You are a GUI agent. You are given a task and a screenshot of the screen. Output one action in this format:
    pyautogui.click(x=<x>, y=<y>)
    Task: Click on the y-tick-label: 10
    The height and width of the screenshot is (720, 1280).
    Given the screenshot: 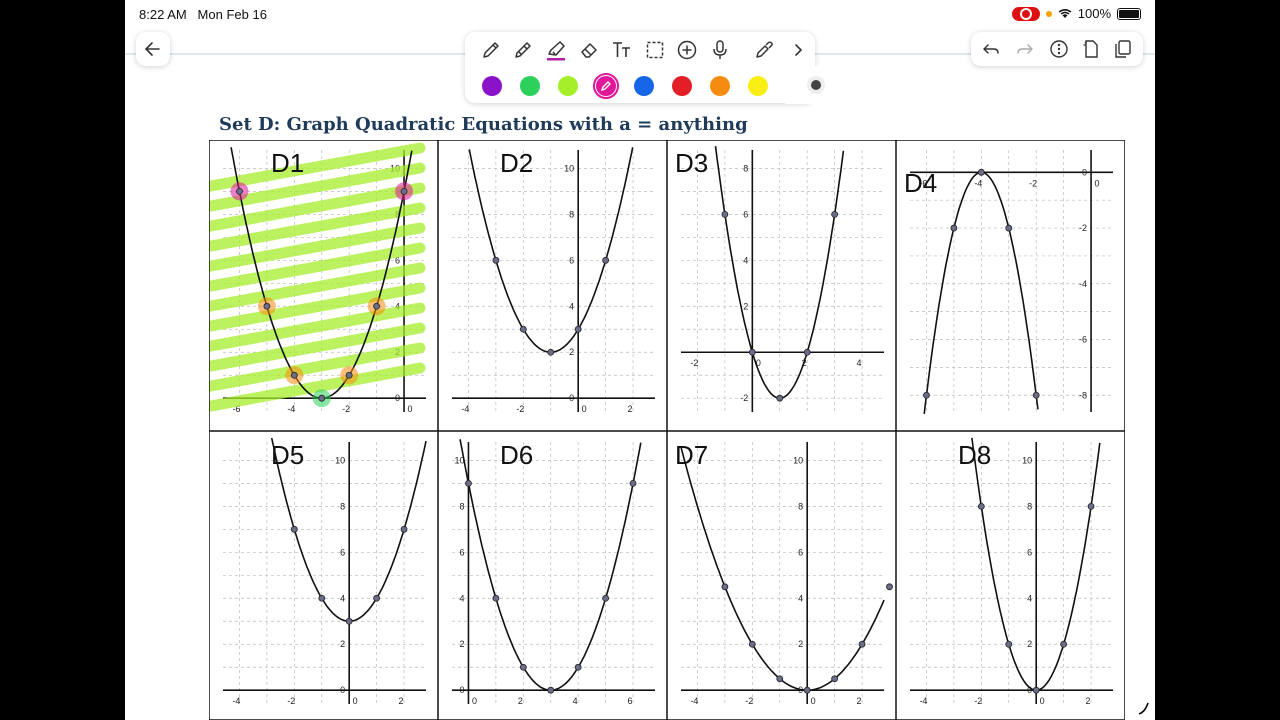 What is the action you would take?
    pyautogui.click(x=1027, y=460)
    